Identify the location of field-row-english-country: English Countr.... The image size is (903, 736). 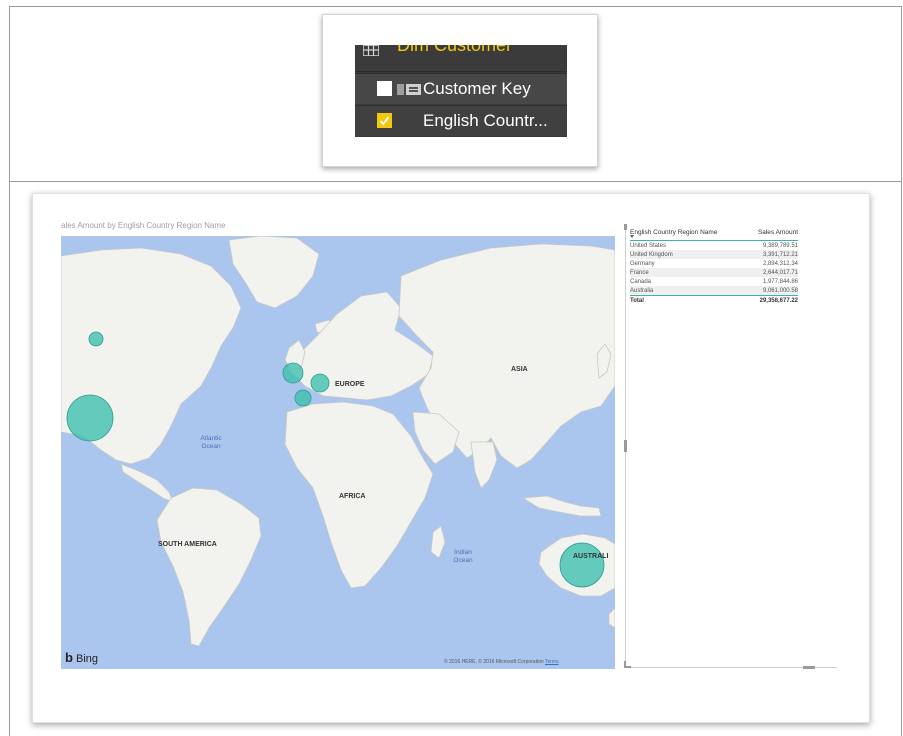
(461, 120).